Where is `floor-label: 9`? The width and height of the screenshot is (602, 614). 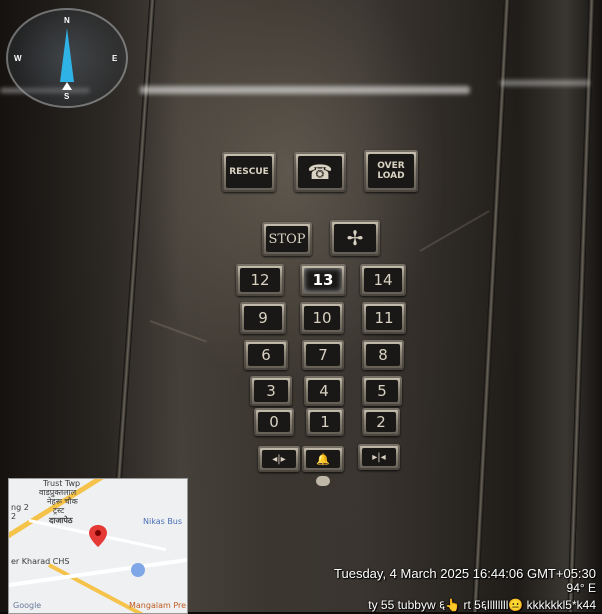
floor-label: 9 is located at coordinates (263, 318).